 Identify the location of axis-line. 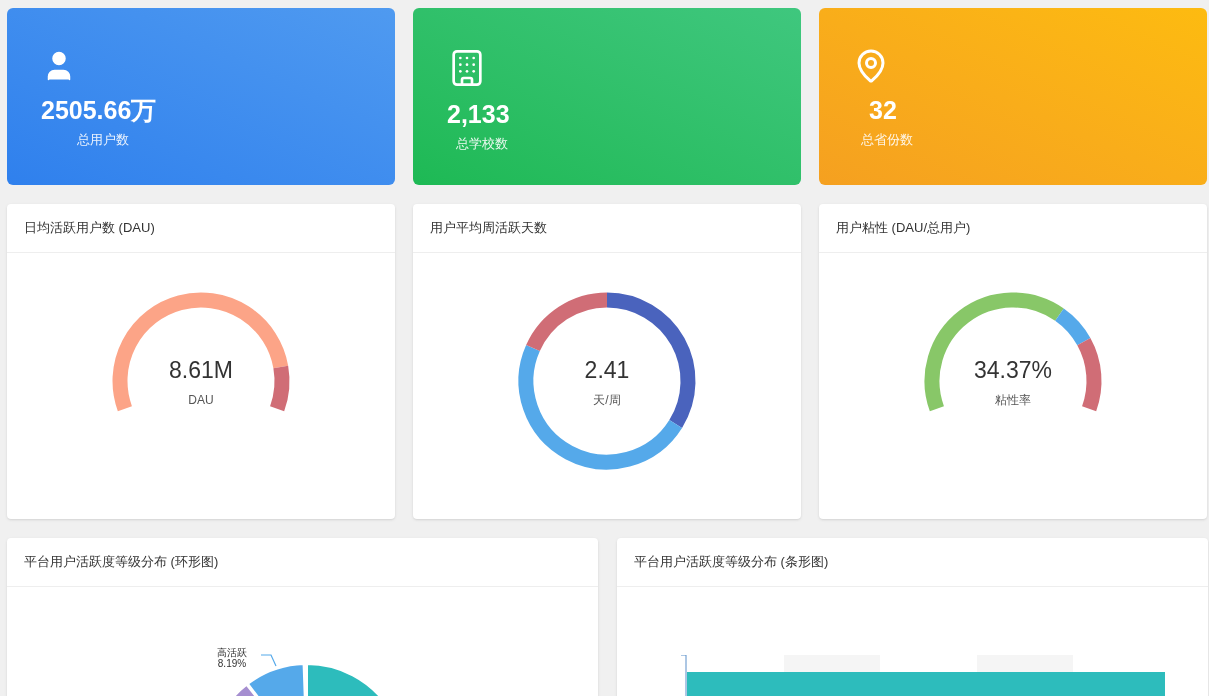
(684, 675).